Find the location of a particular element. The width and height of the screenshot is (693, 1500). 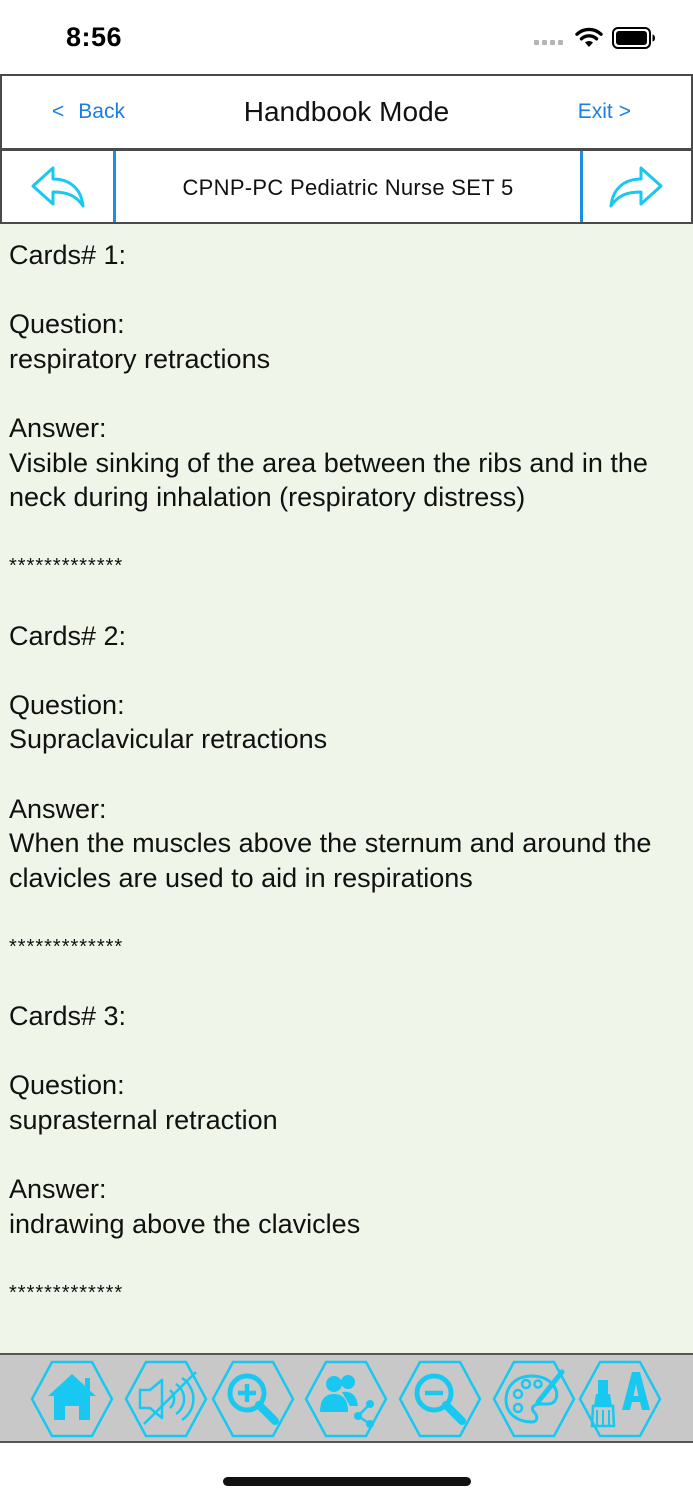

zoom-in-icon is located at coordinates (253, 1399).